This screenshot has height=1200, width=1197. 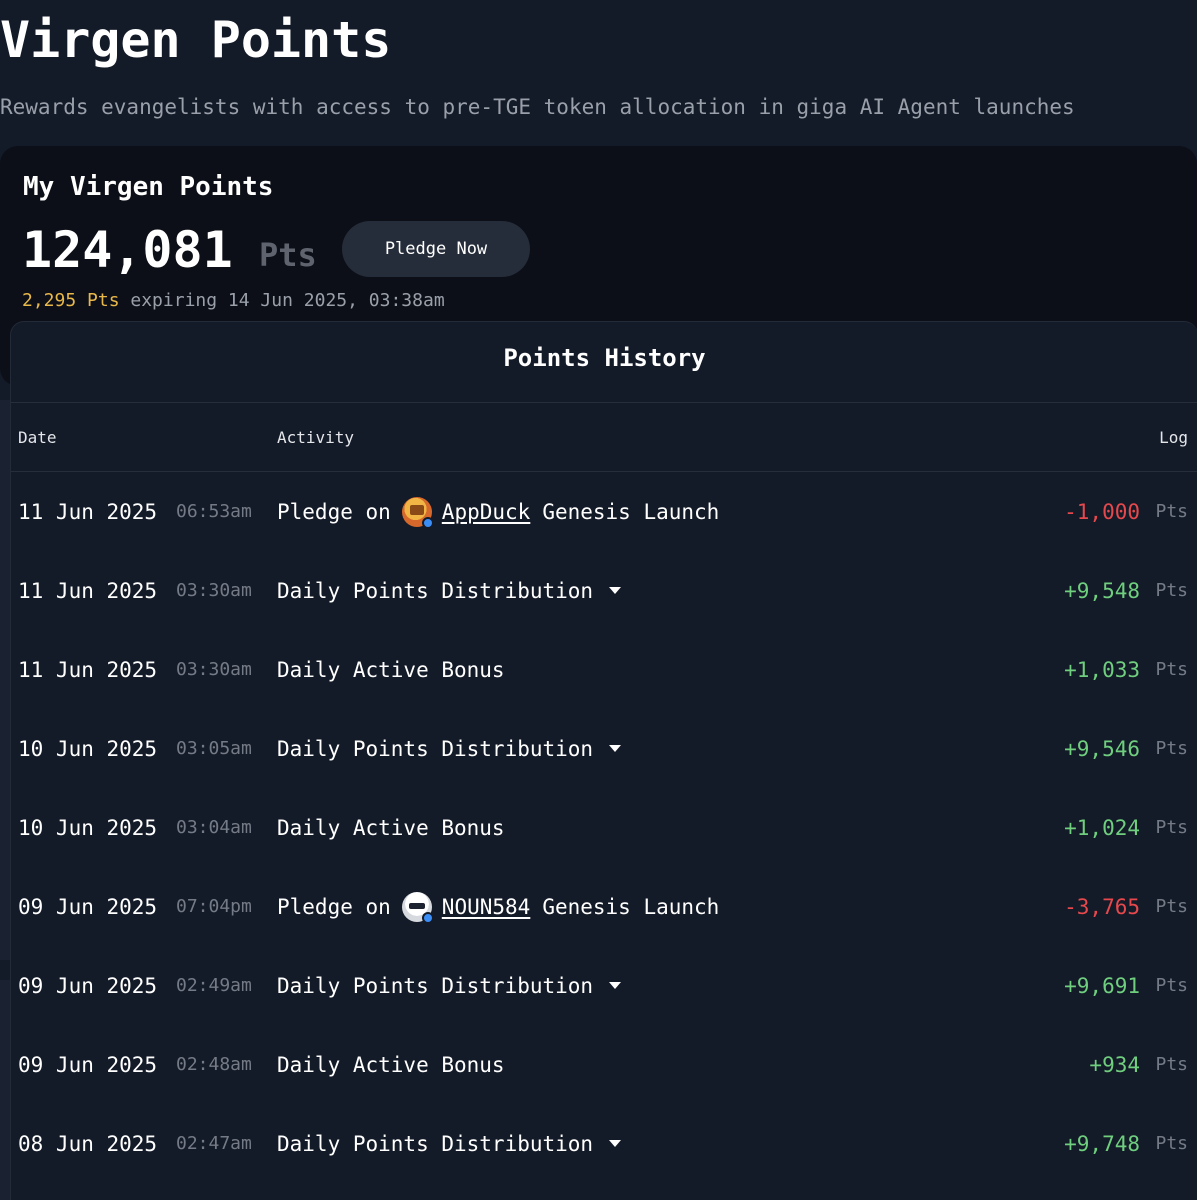 I want to click on row-time: 02:47am, so click(x=214, y=1143).